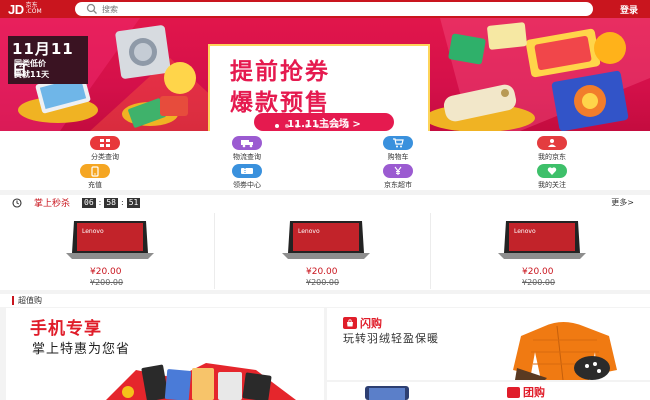 This screenshot has height=400, width=650. Describe the element at coordinates (52, 204) in the screenshot. I see `seckill-title: 掌上秒杀` at that location.